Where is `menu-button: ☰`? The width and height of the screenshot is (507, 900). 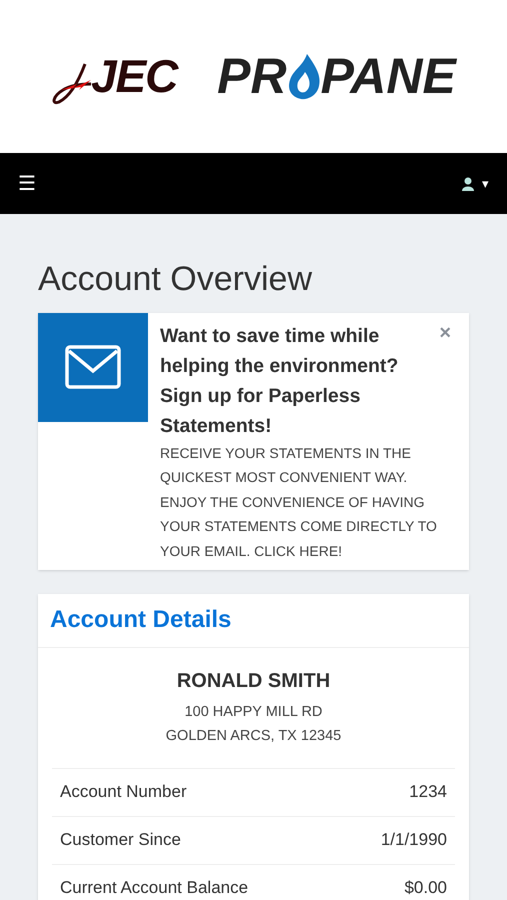 menu-button: ☰ is located at coordinates (27, 184).